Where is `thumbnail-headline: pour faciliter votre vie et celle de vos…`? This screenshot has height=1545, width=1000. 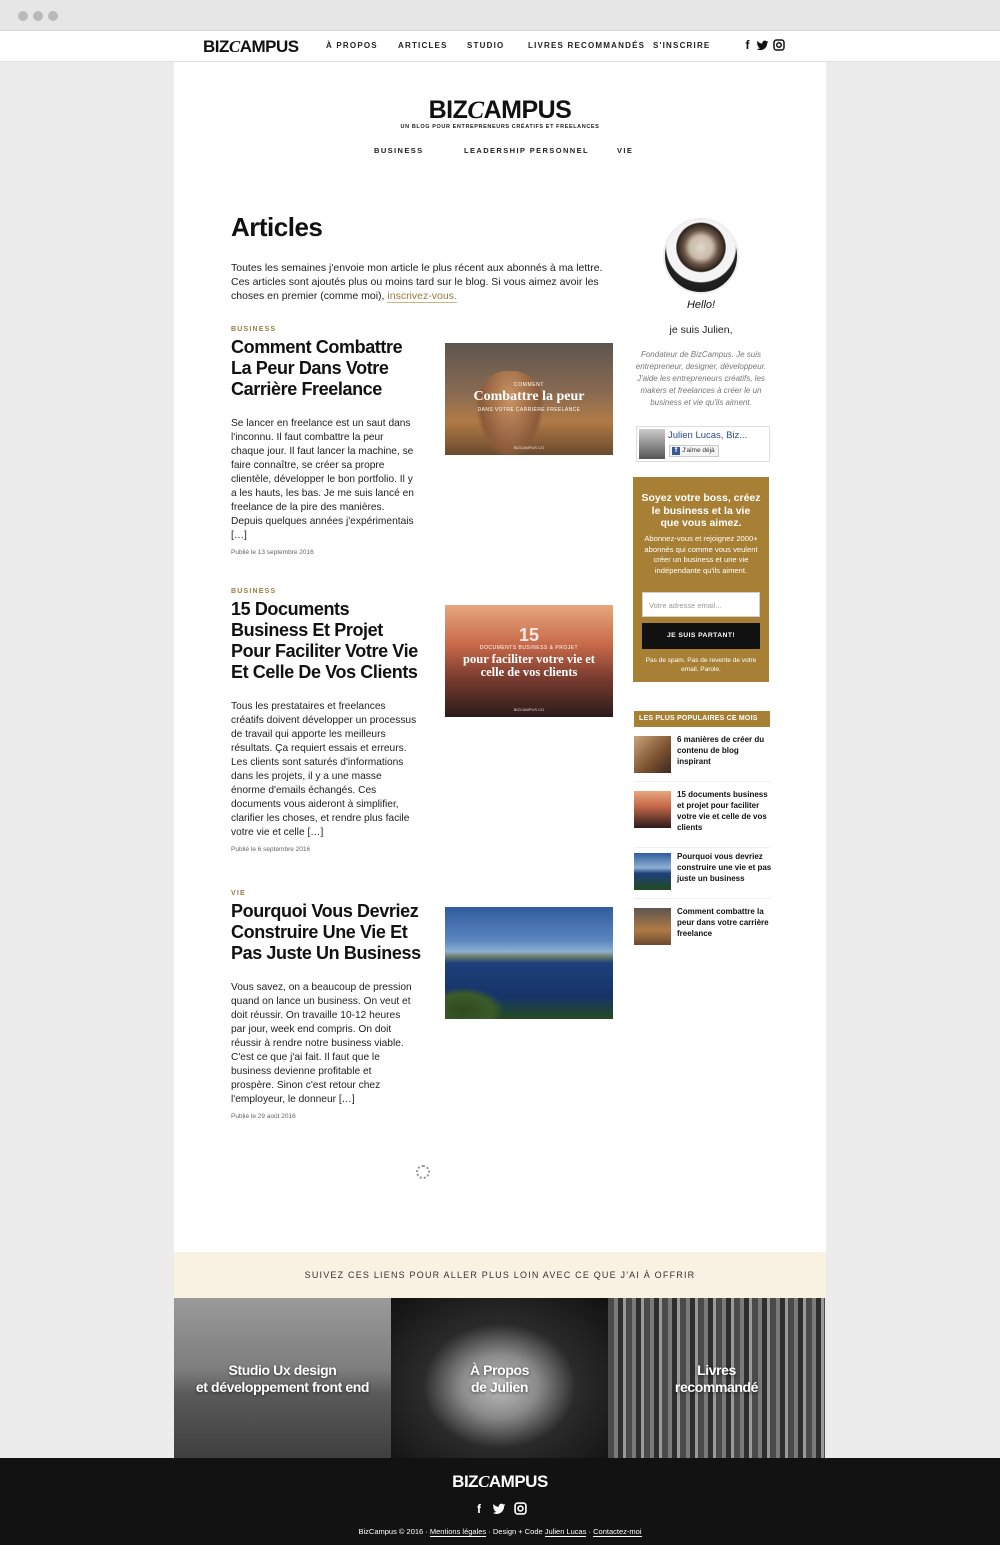 thumbnail-headline: pour faciliter votre vie et celle de vos… is located at coordinates (529, 665).